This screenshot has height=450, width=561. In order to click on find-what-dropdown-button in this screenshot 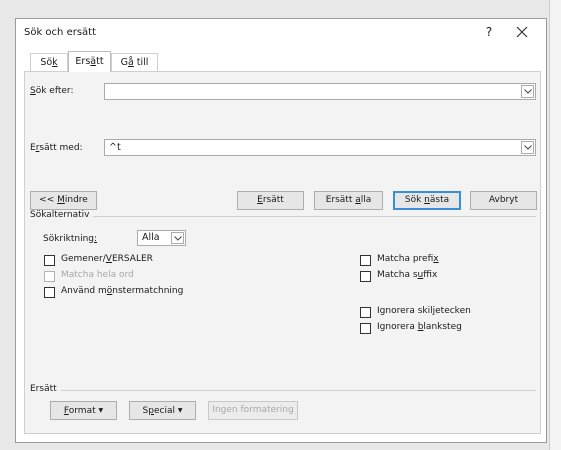, I will do `click(527, 91)`.